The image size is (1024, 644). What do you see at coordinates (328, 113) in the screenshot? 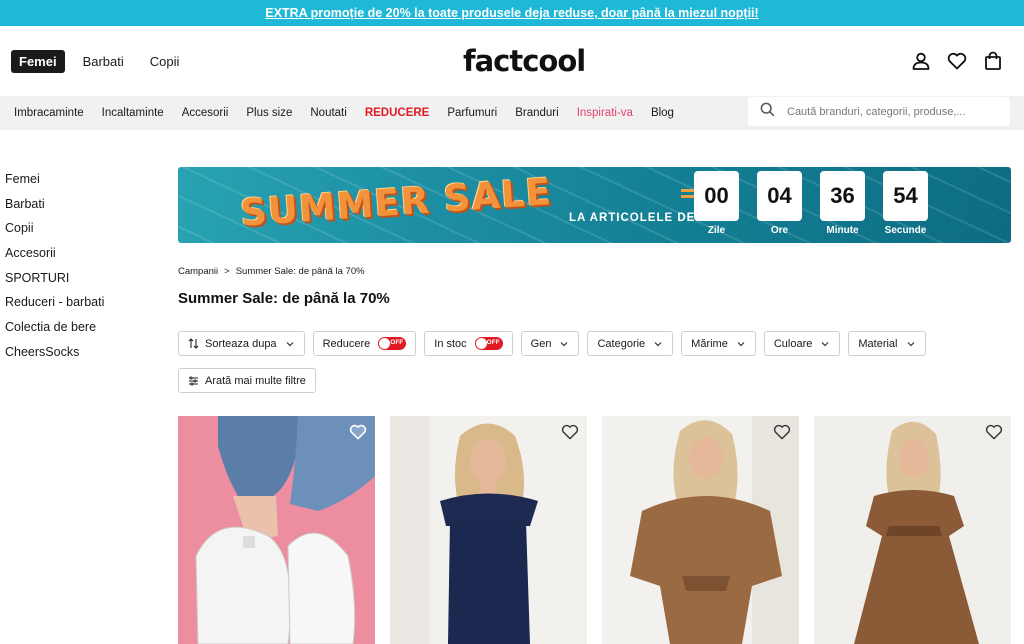
I see `nav-noutati: Noutati` at bounding box center [328, 113].